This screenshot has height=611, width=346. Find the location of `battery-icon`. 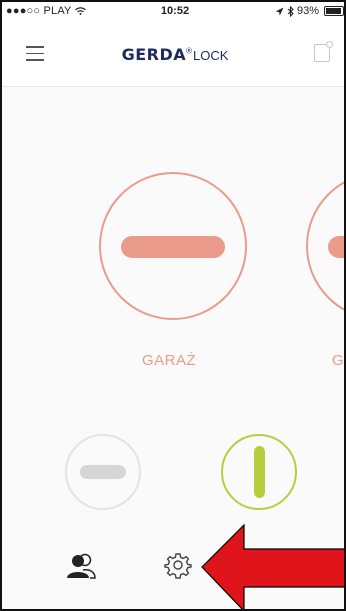

battery-icon is located at coordinates (334, 11).